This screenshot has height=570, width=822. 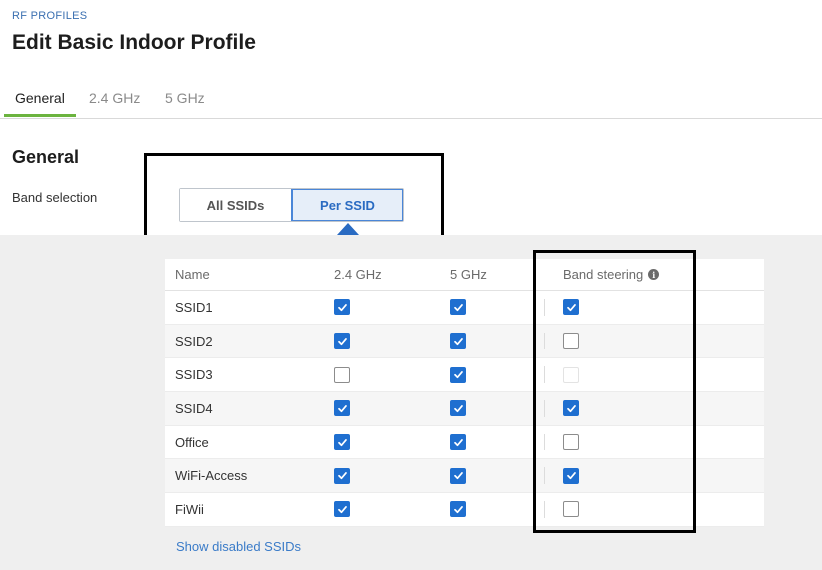 I want to click on ssid-name: Office, so click(x=192, y=442).